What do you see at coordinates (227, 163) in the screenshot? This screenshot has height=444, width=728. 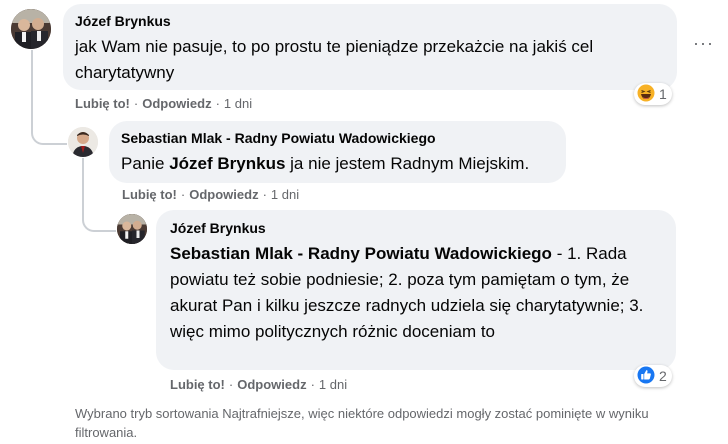 I see `mention-link: Józef Brynkus` at bounding box center [227, 163].